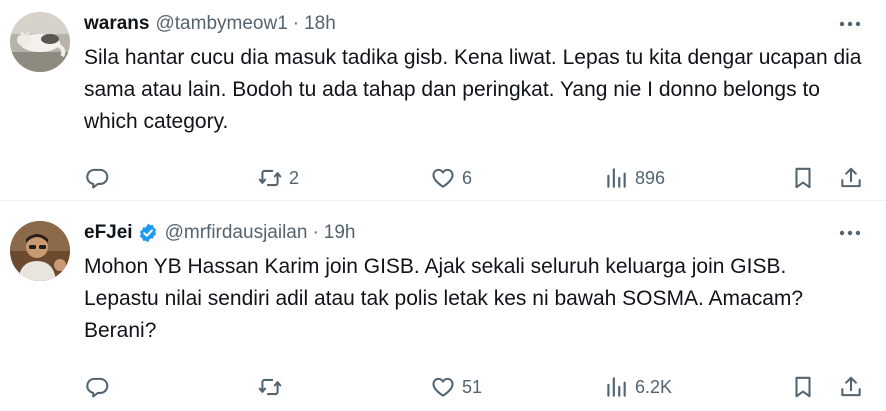 This screenshot has height=411, width=886. I want to click on tweet-header: eFJei @mrfirdausjailan · 19h, so click(475, 233).